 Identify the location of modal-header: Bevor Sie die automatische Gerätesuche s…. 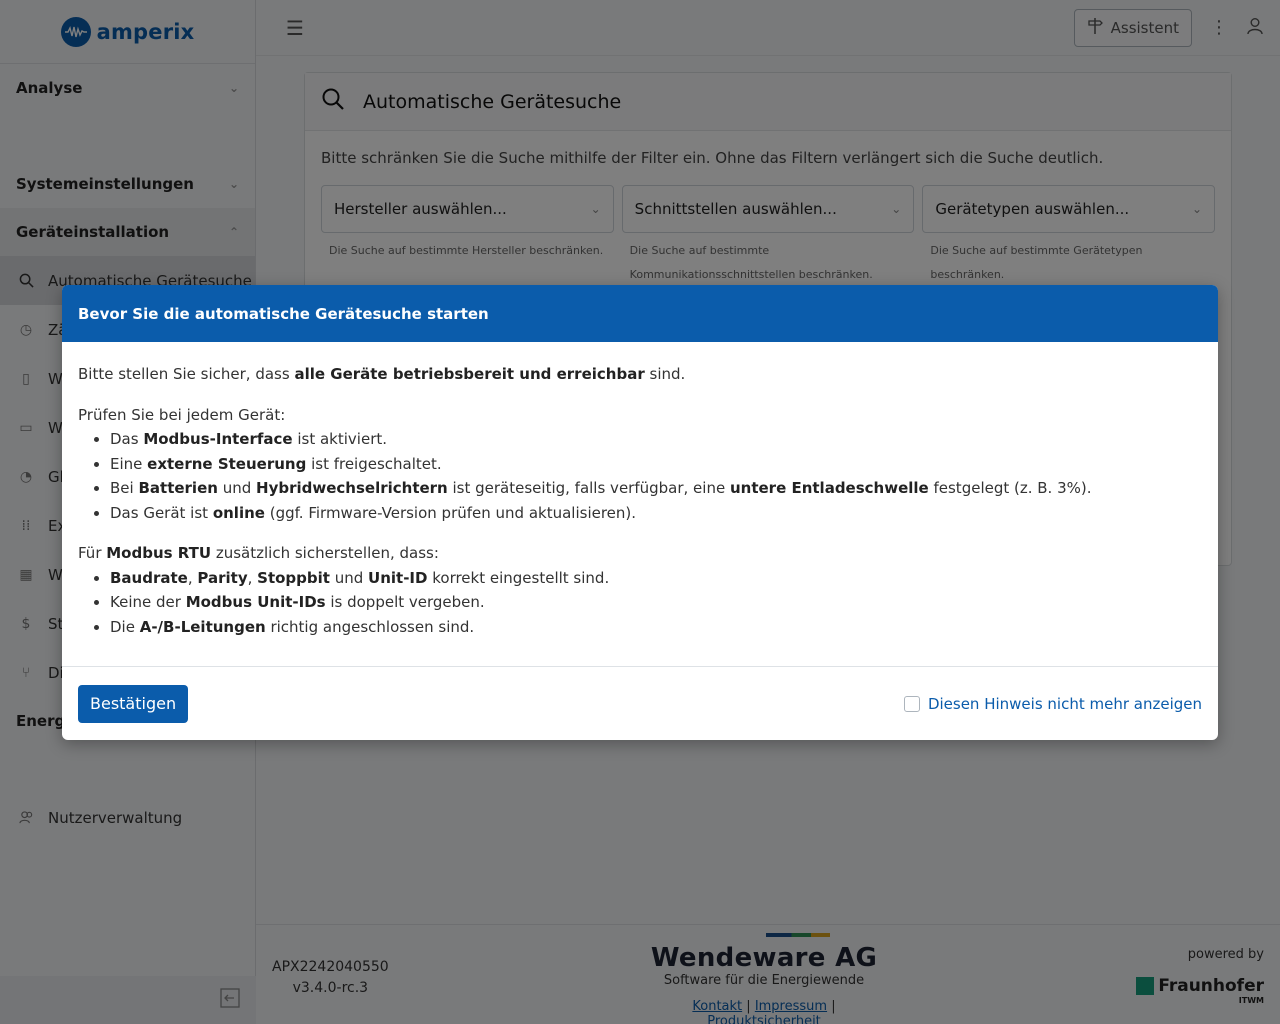
(640, 313).